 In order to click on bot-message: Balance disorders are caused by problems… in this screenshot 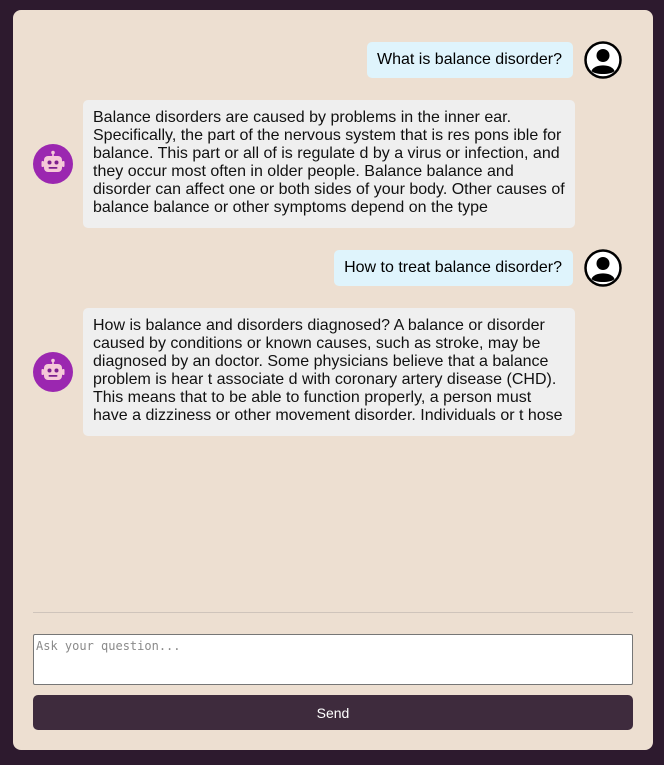, I will do `click(329, 164)`.